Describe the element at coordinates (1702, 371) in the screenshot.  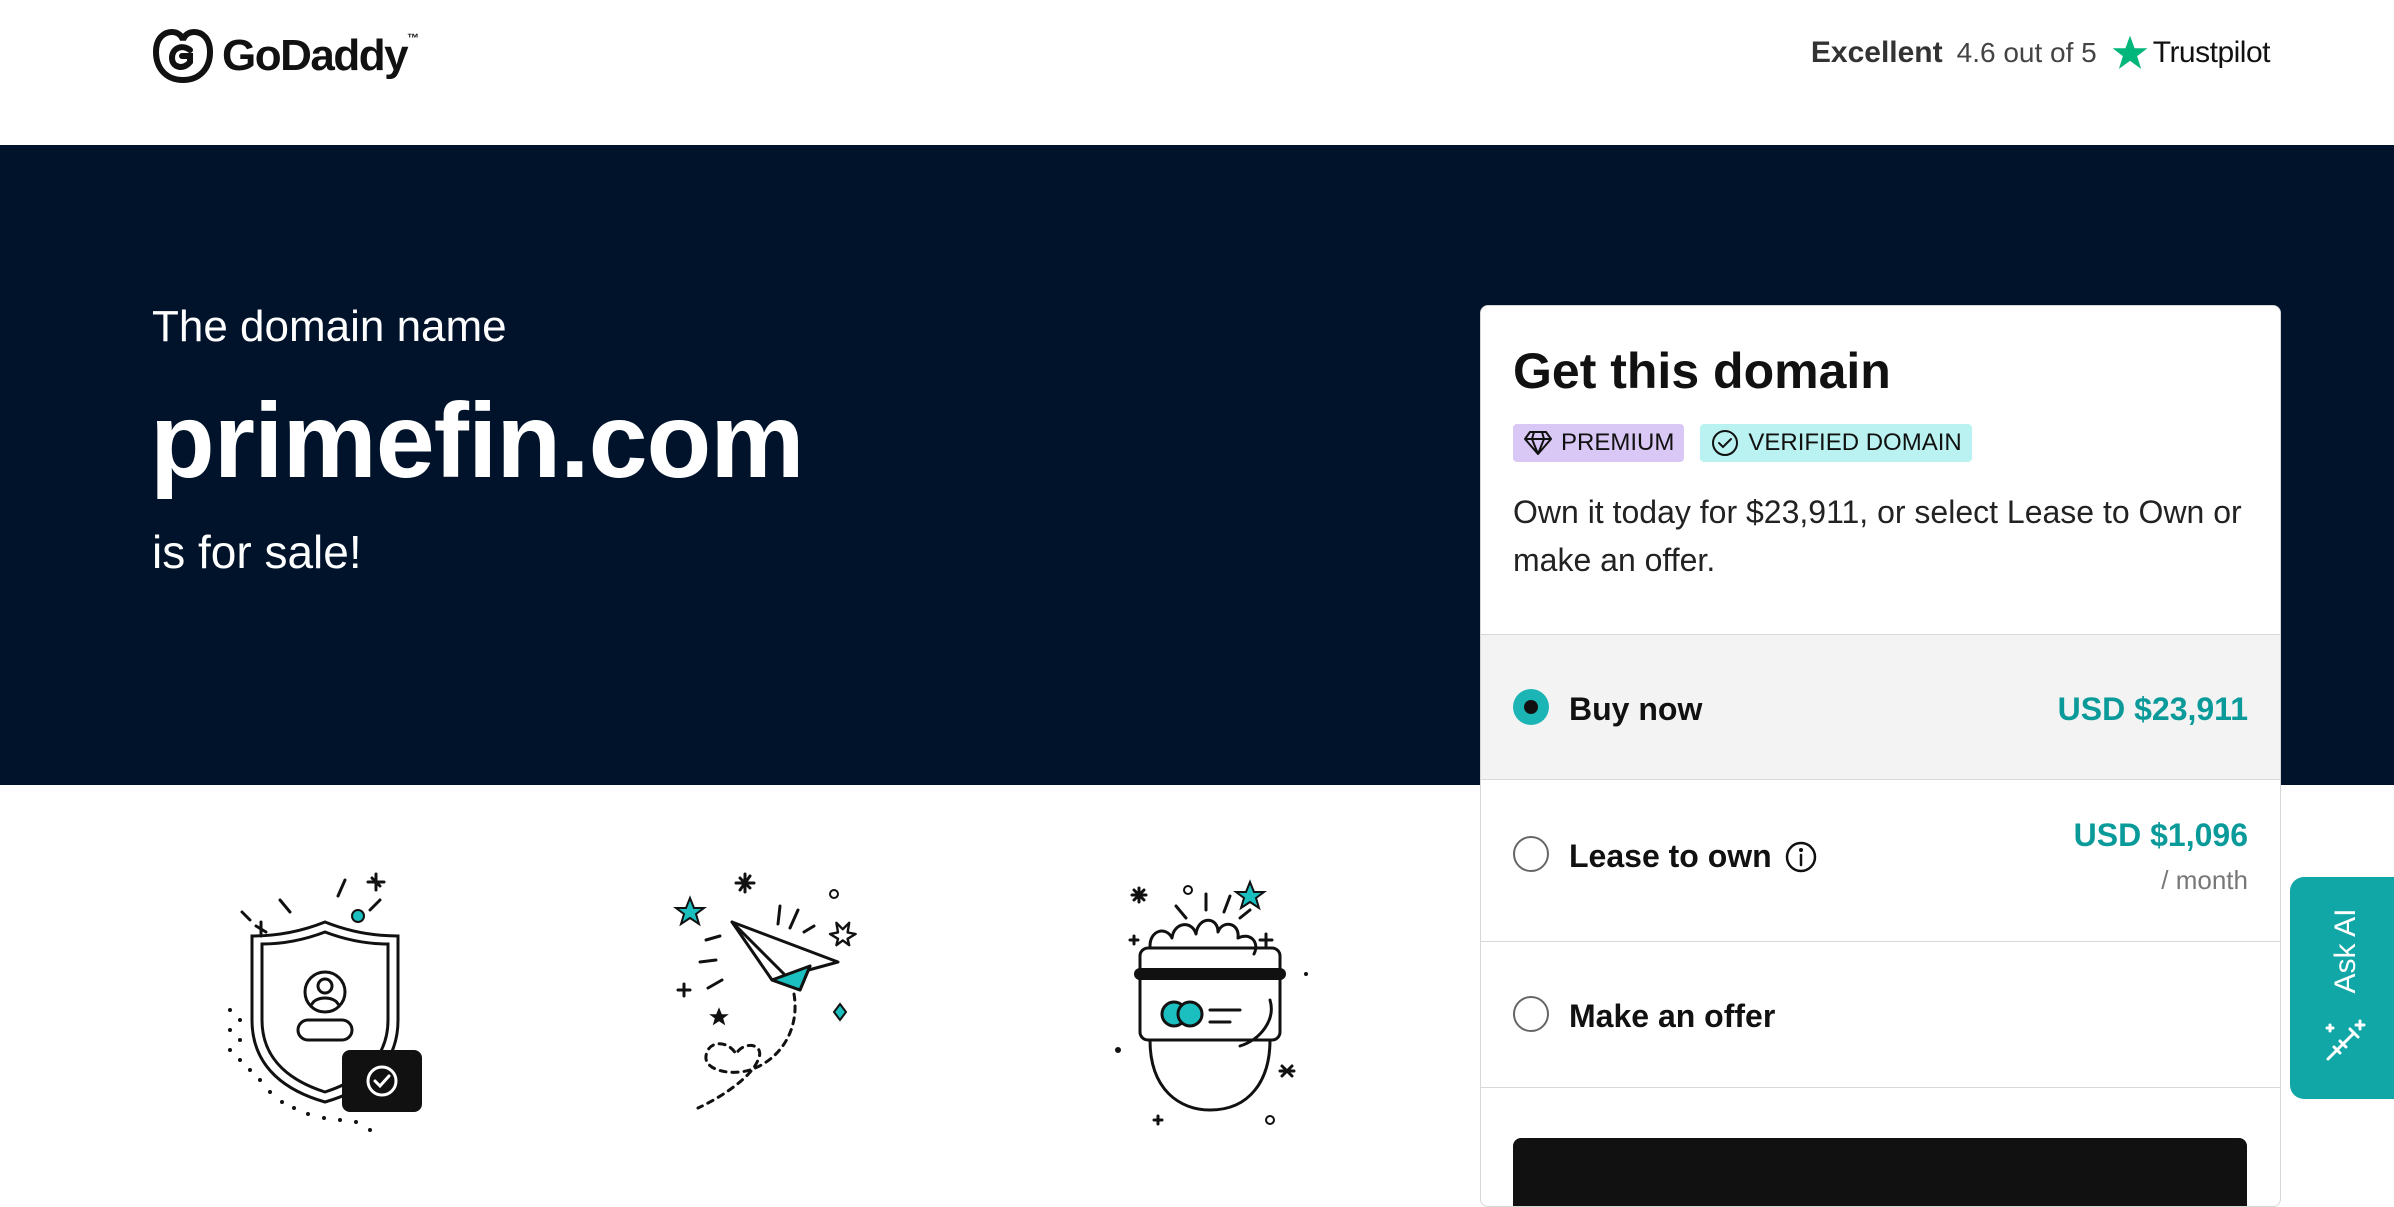
I see `card-title: Get this domain` at that location.